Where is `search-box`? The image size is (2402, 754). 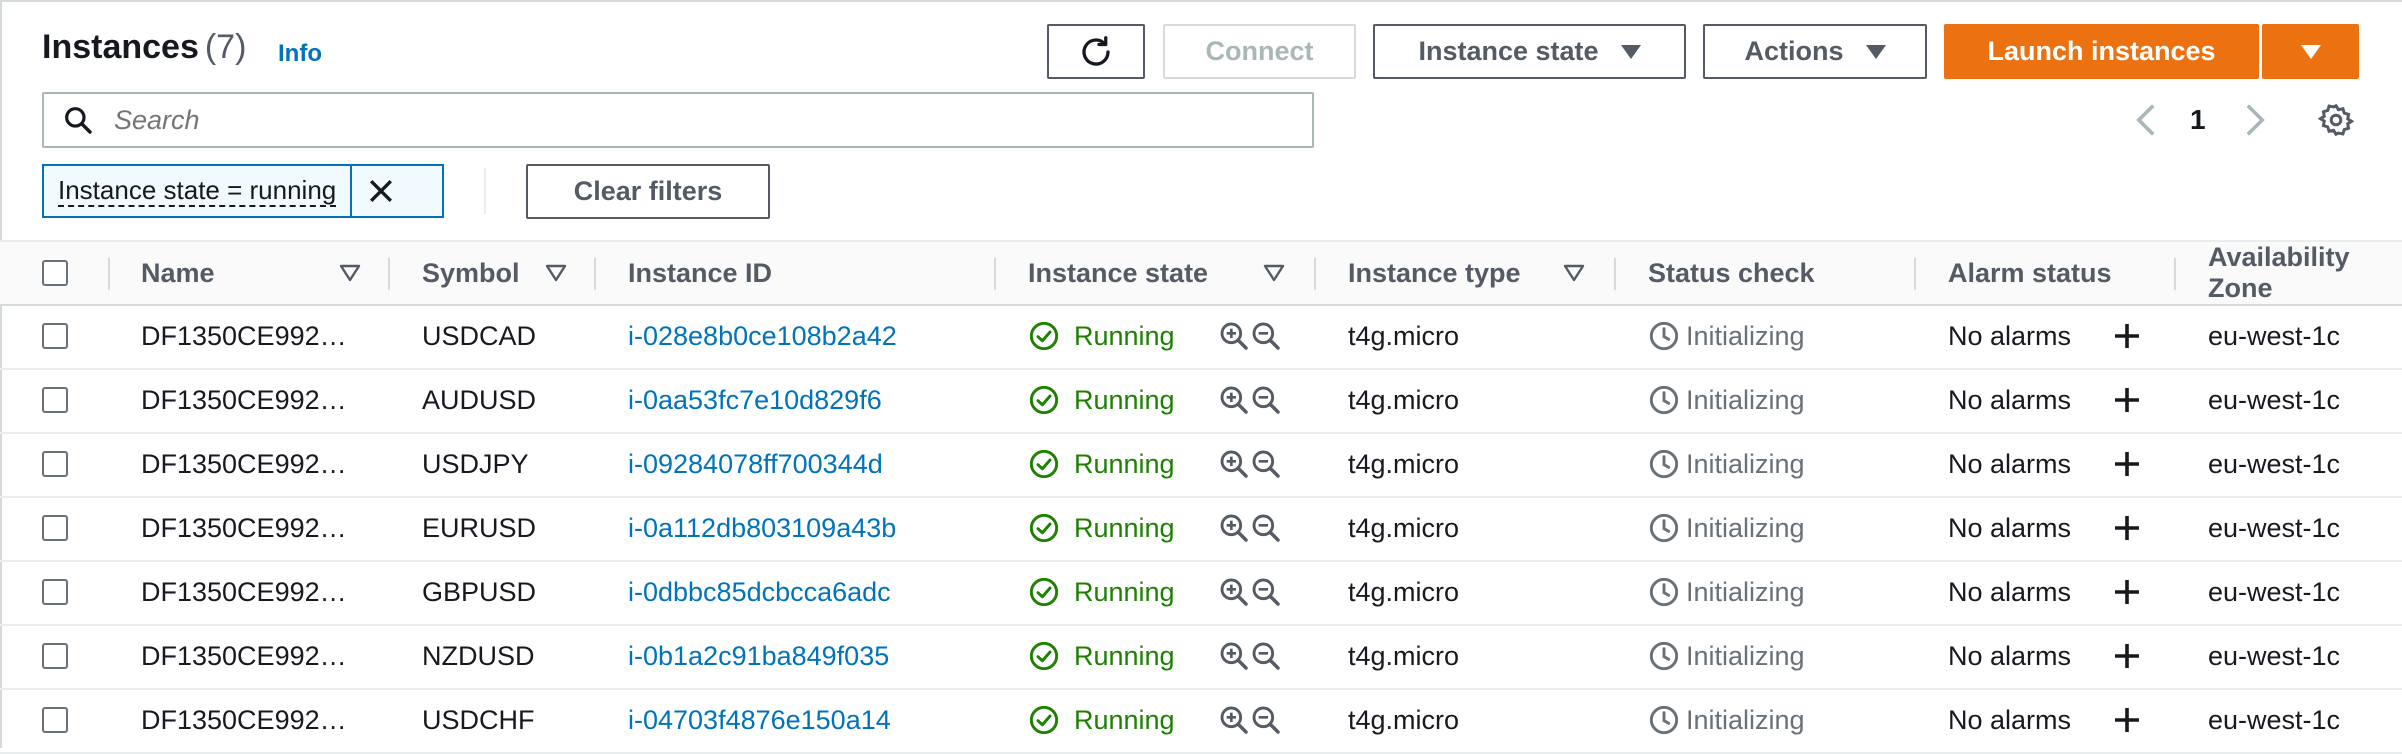
search-box is located at coordinates (678, 120).